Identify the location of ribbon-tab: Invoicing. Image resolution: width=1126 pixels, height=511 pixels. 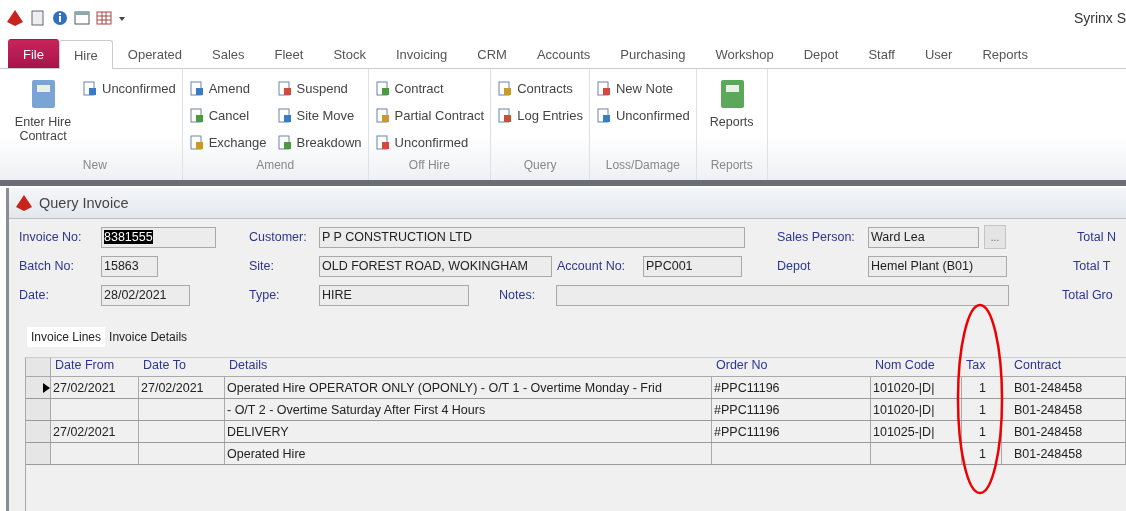
(421, 53).